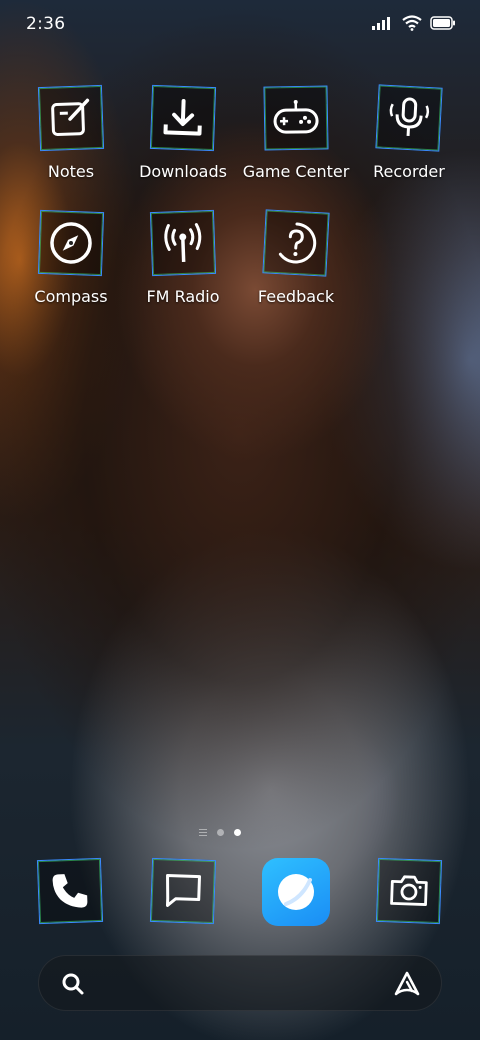 This screenshot has height=1040, width=480. Describe the element at coordinates (296, 118) in the screenshot. I see `gamepad-icon` at that location.